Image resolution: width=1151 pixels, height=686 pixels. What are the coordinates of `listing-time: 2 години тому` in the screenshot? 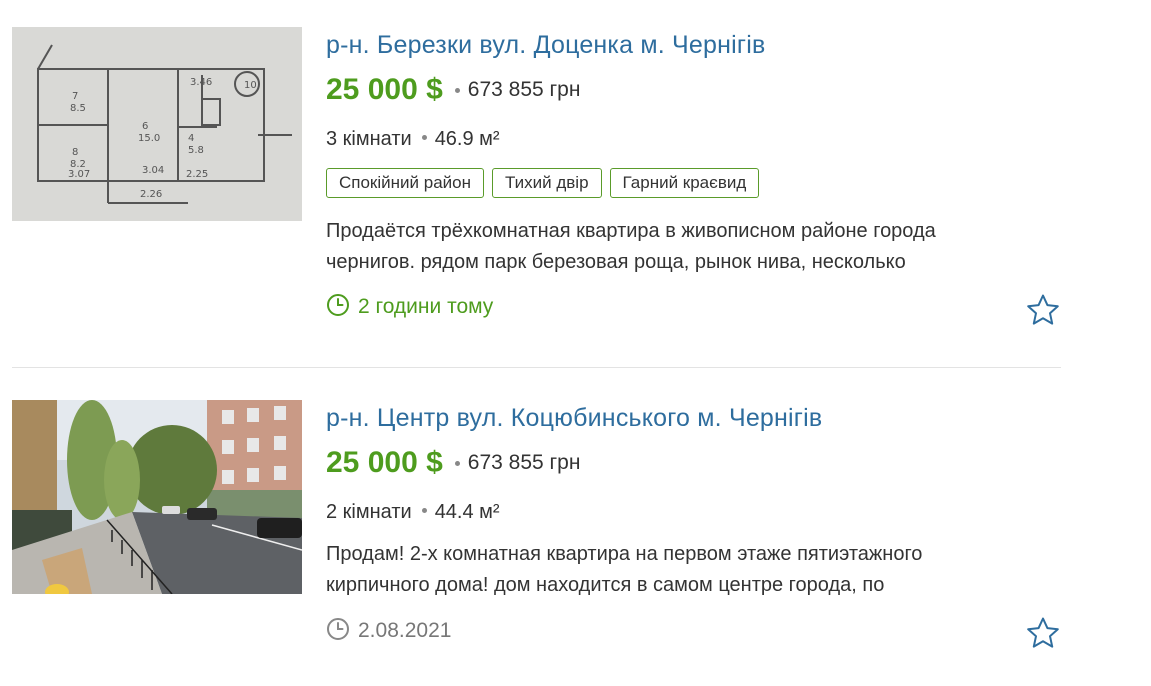 It's located at (410, 306).